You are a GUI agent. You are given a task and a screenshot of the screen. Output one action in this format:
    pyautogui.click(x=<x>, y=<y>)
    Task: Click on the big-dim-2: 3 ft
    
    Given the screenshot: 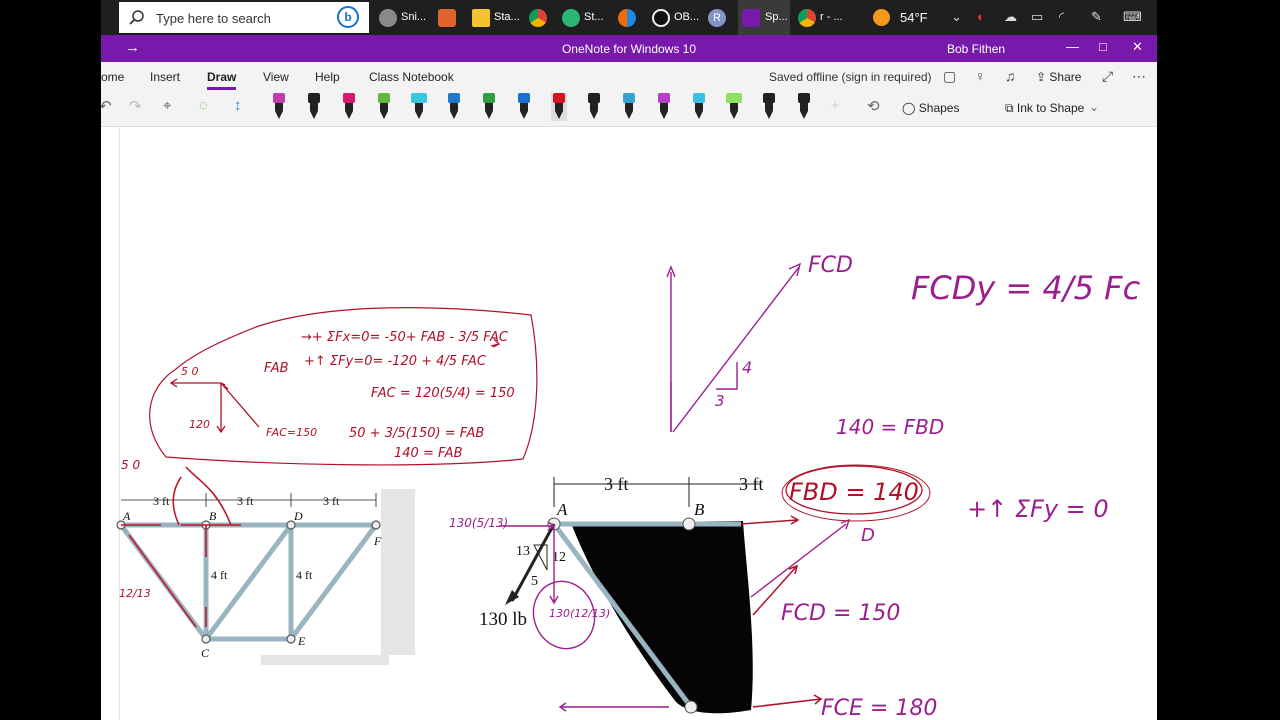 What is the action you would take?
    pyautogui.click(x=751, y=484)
    